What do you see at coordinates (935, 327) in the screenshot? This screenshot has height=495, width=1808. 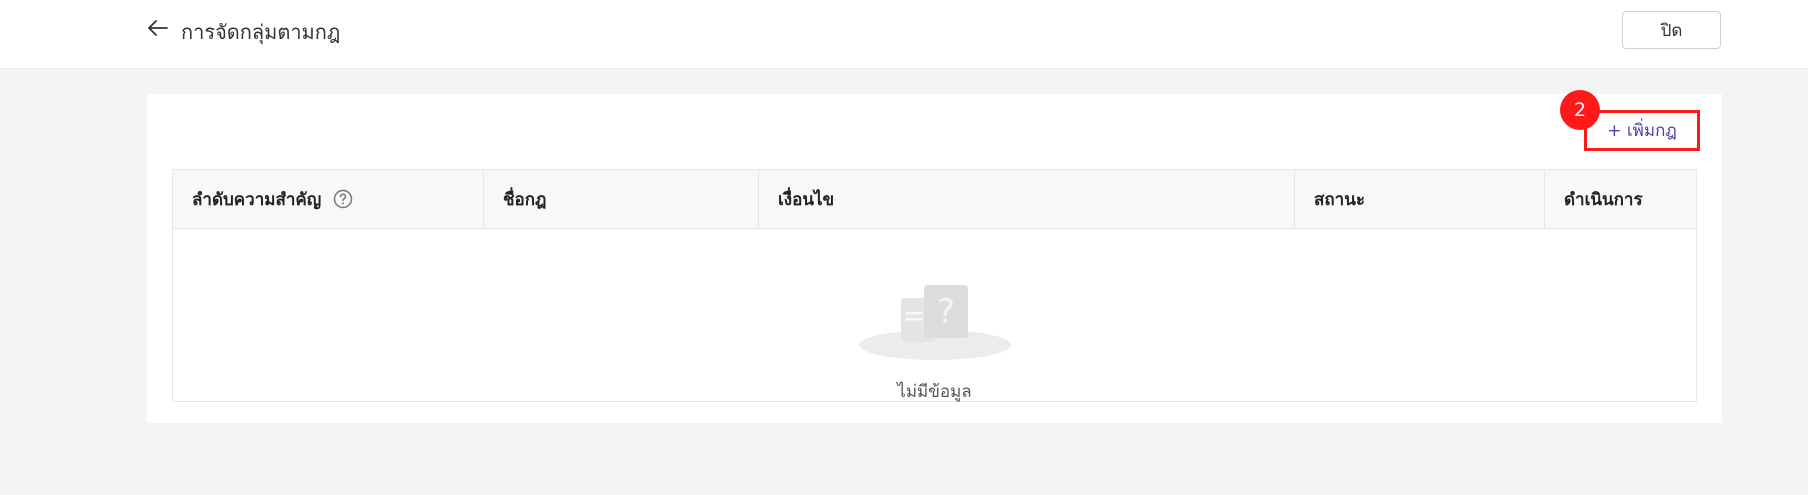 I see `empty-document-icon: ?` at bounding box center [935, 327].